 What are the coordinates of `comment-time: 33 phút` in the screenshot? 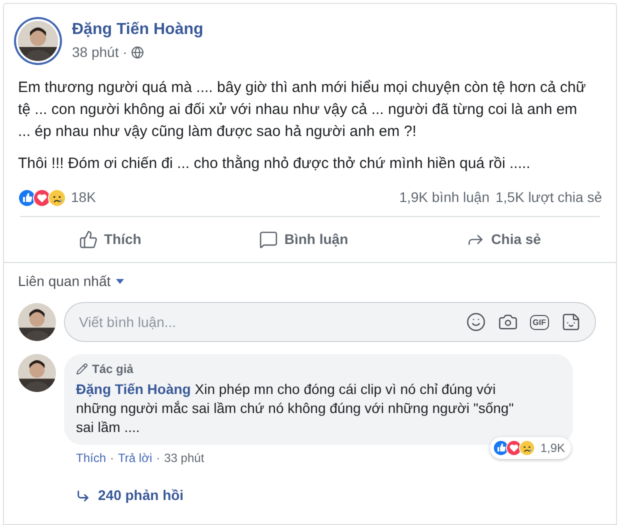 It's located at (184, 458).